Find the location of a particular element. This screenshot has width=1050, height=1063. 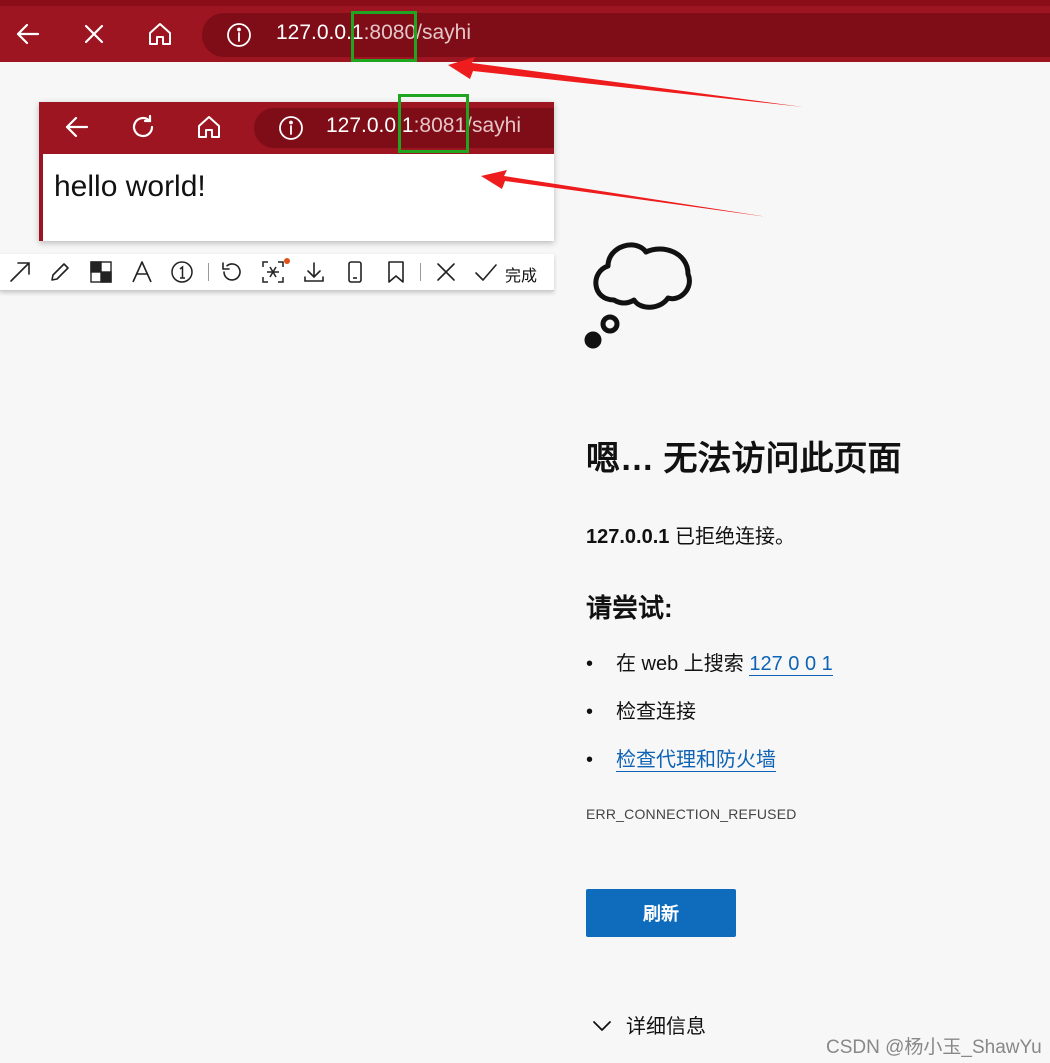

done-label: 完成 is located at coordinates (521, 274).